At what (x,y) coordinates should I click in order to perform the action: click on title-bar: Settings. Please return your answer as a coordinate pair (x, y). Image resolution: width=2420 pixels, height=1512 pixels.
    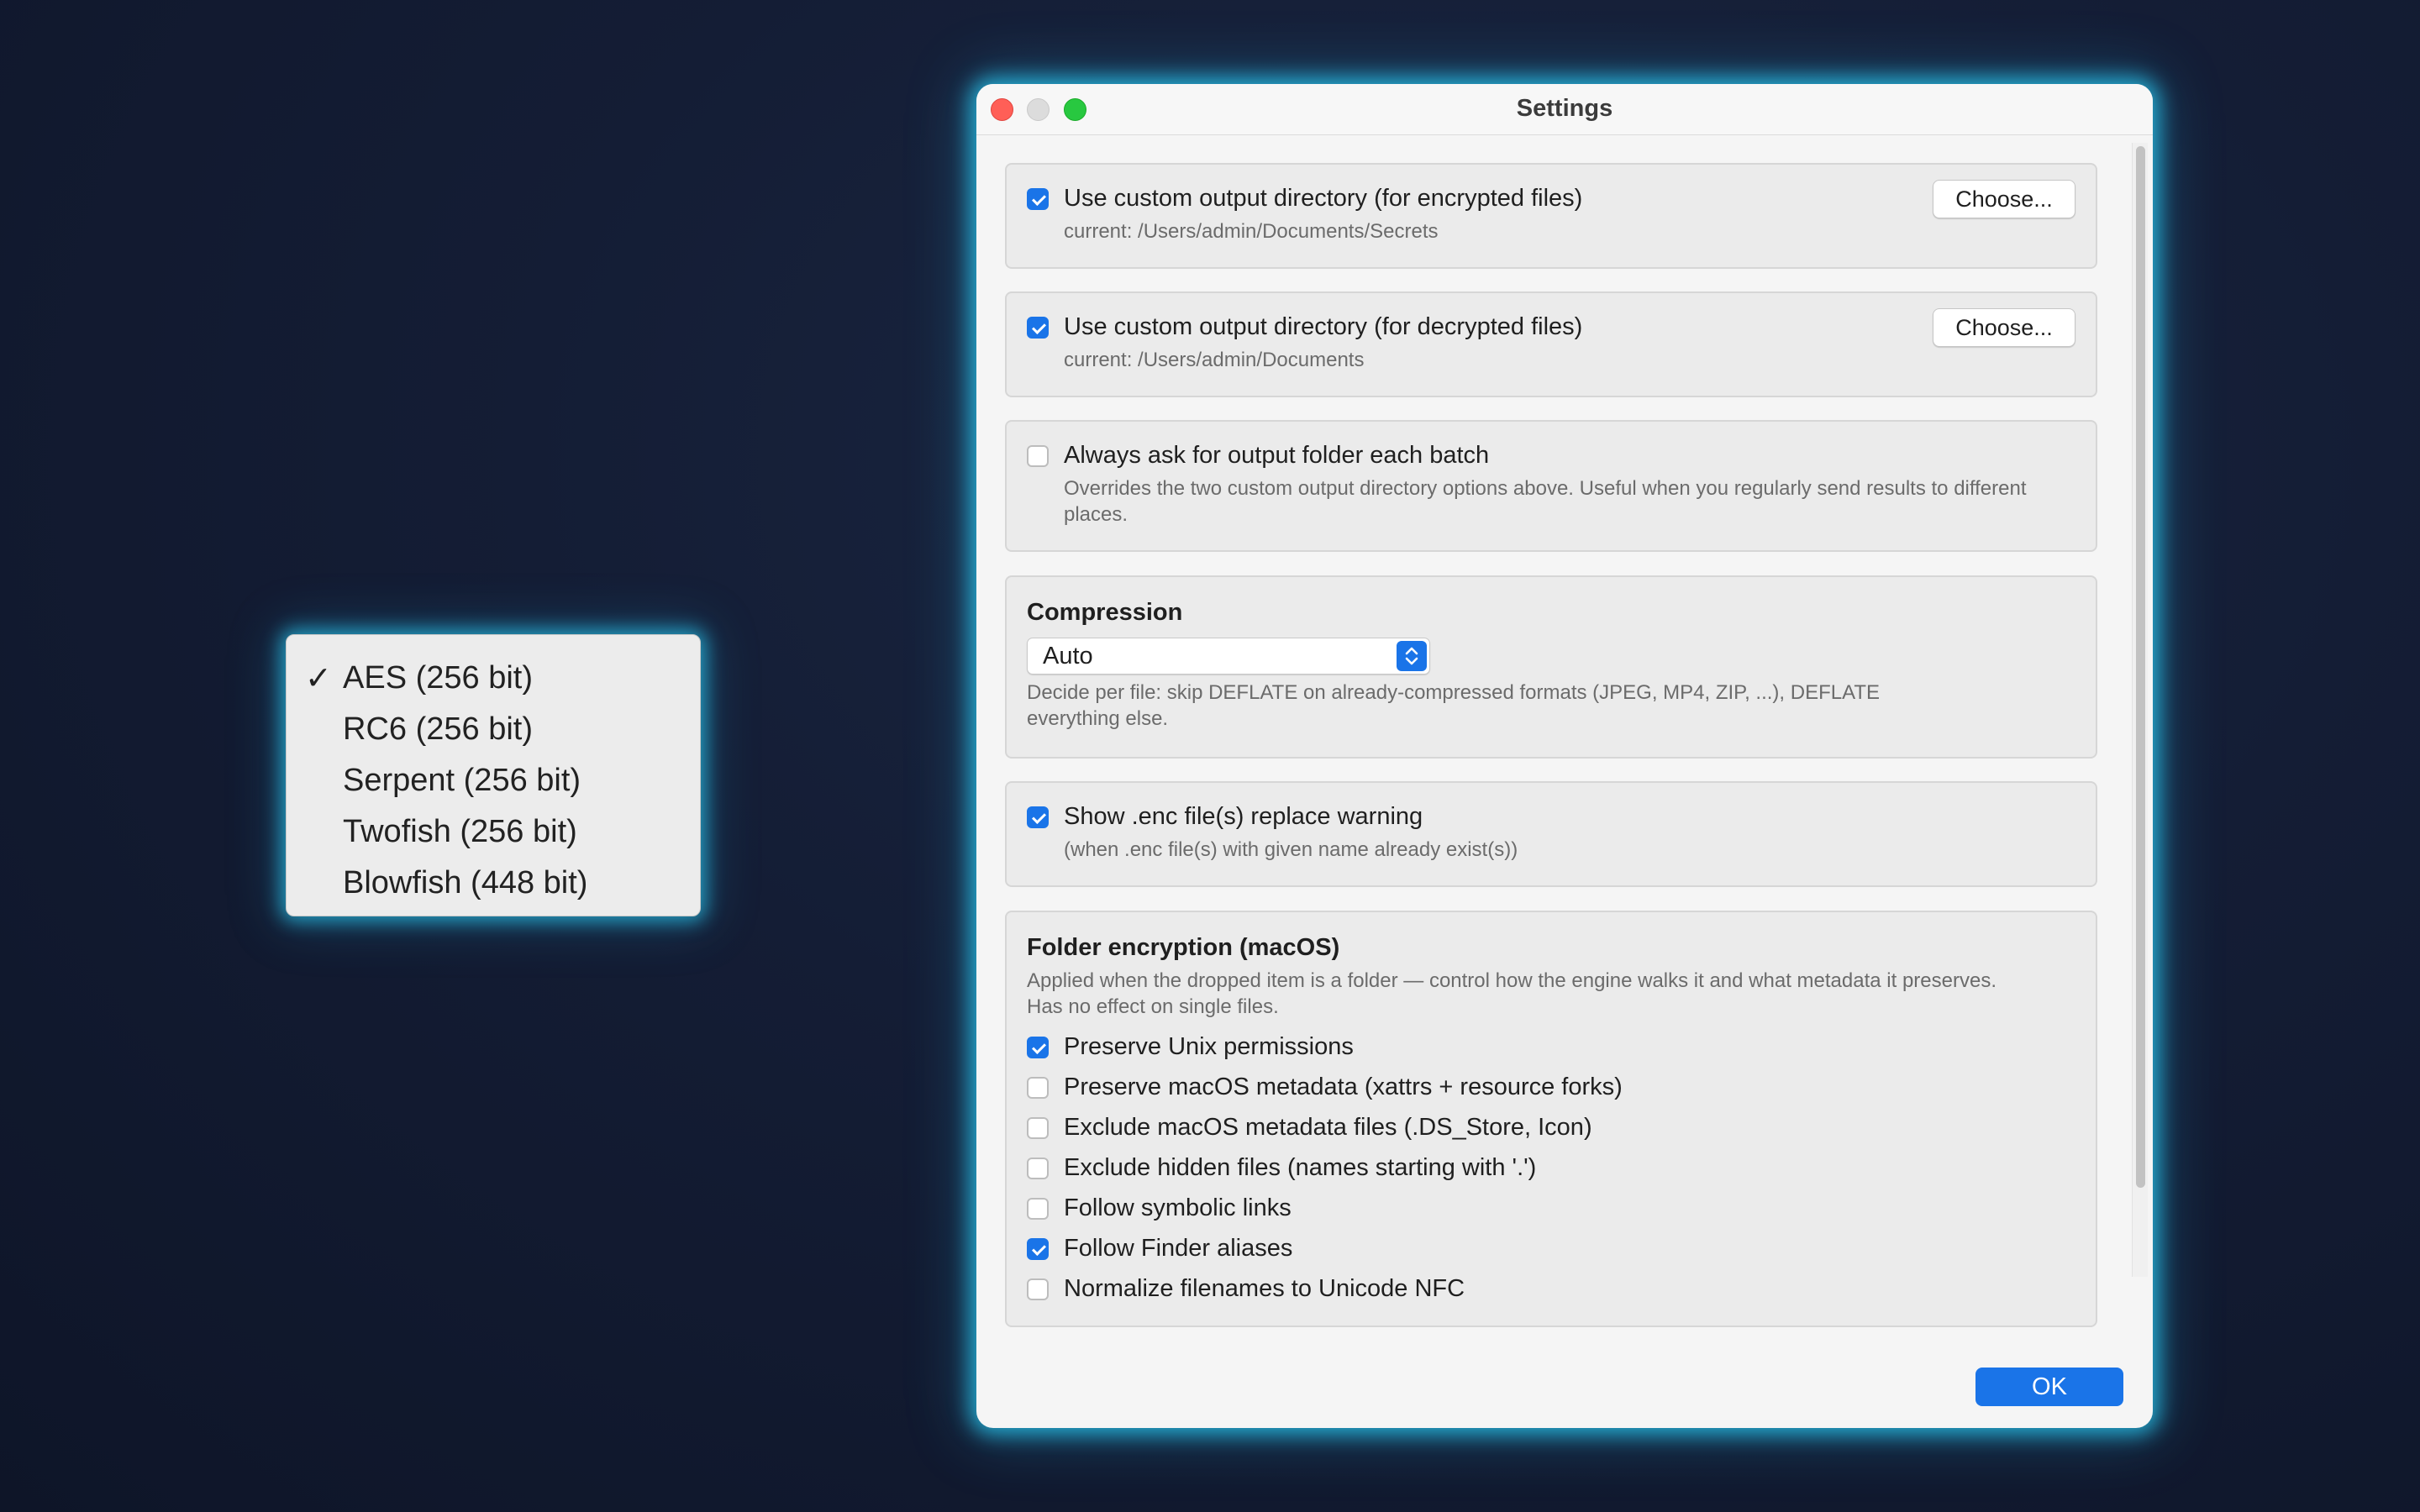
    Looking at the image, I should click on (1564, 109).